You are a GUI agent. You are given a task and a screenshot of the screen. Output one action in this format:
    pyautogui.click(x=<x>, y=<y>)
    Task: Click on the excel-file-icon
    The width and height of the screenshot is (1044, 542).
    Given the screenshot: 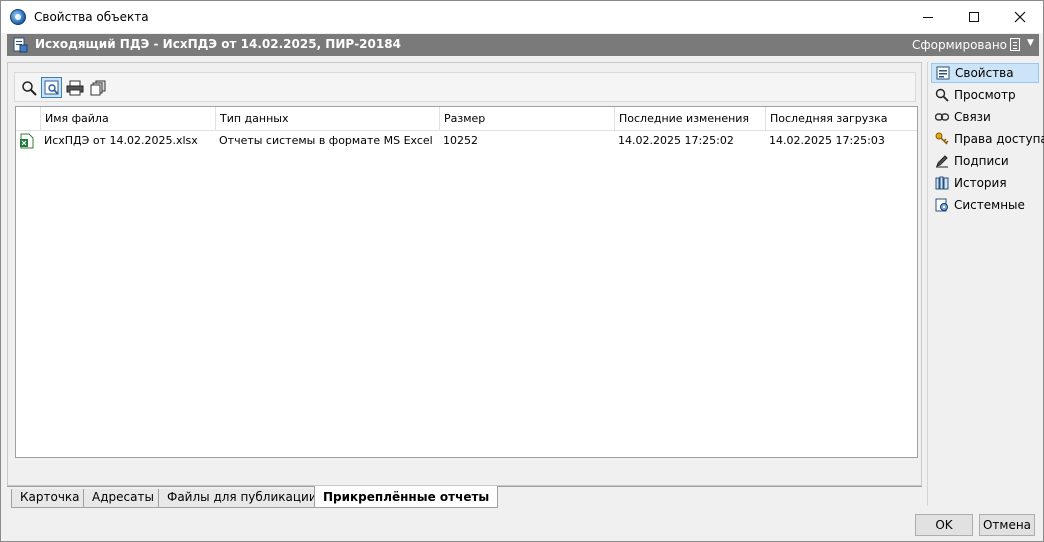 What is the action you would take?
    pyautogui.click(x=27, y=141)
    